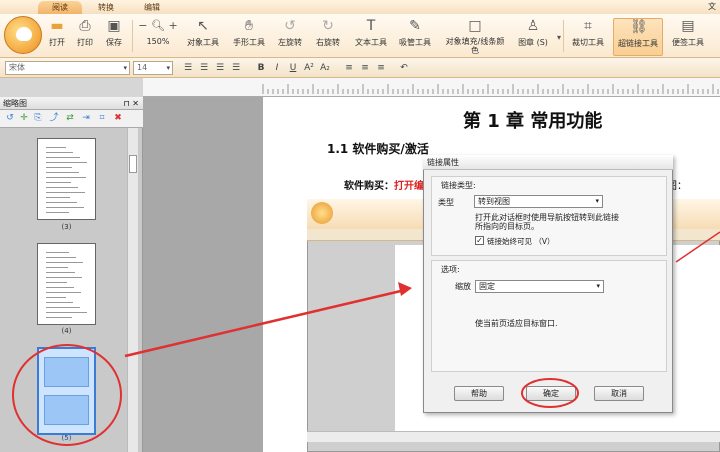  I want to click on annotation-arrow-head, so click(405, 289).